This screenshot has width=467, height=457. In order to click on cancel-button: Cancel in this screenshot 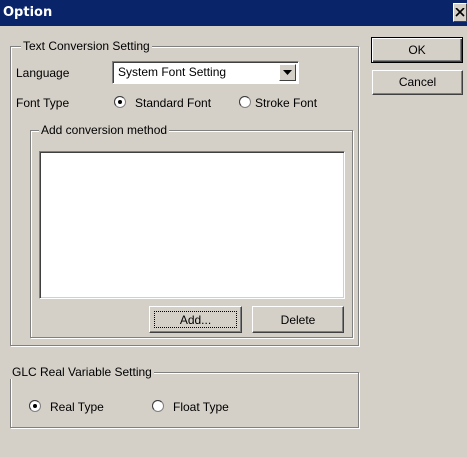, I will do `click(417, 82)`.